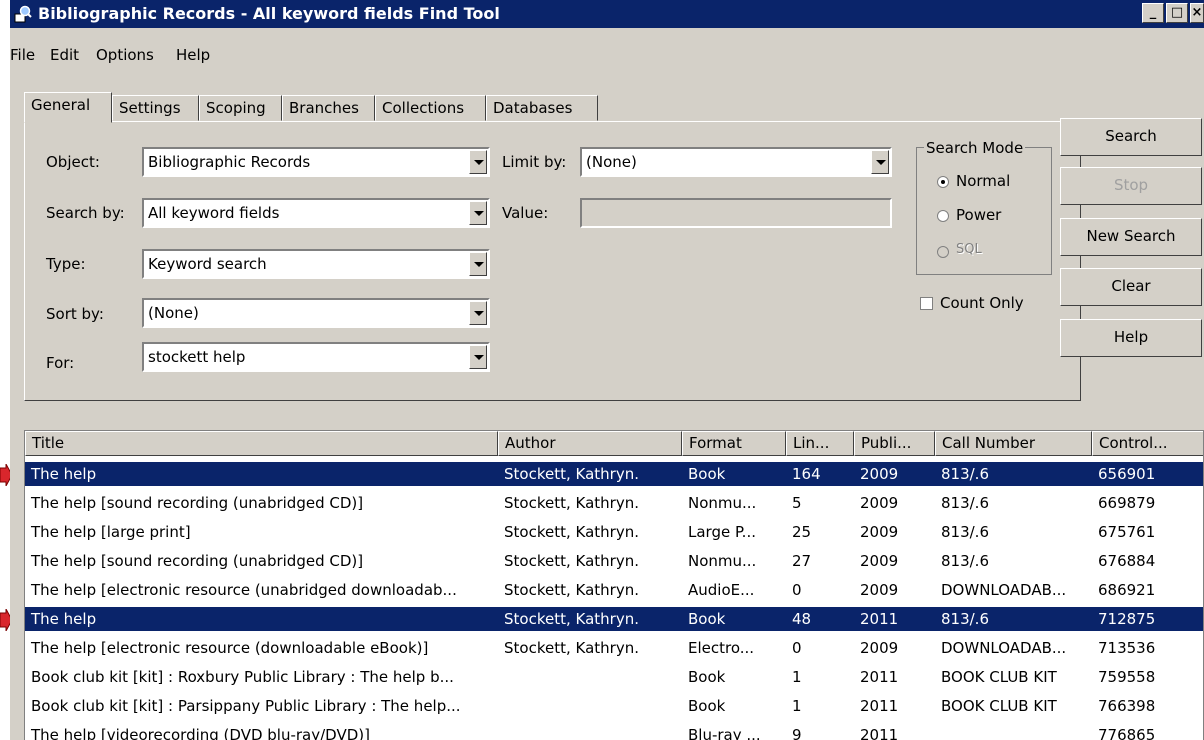 This screenshot has width=1204, height=740. Describe the element at coordinates (1131, 137) in the screenshot. I see `search-button: Search` at that location.